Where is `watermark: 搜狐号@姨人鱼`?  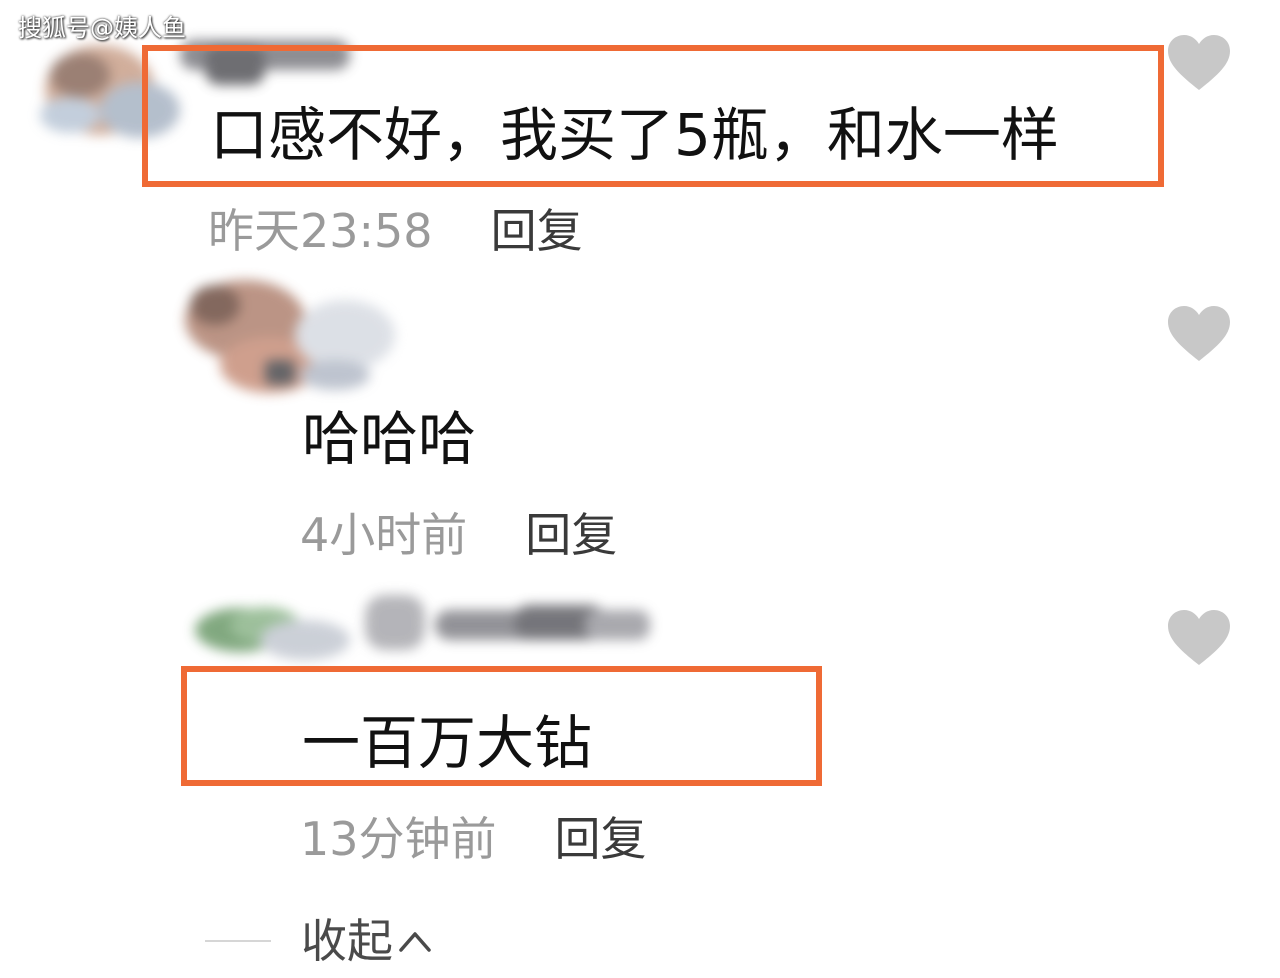
watermark: 搜狐号@姨人鱼 is located at coordinates (102, 28).